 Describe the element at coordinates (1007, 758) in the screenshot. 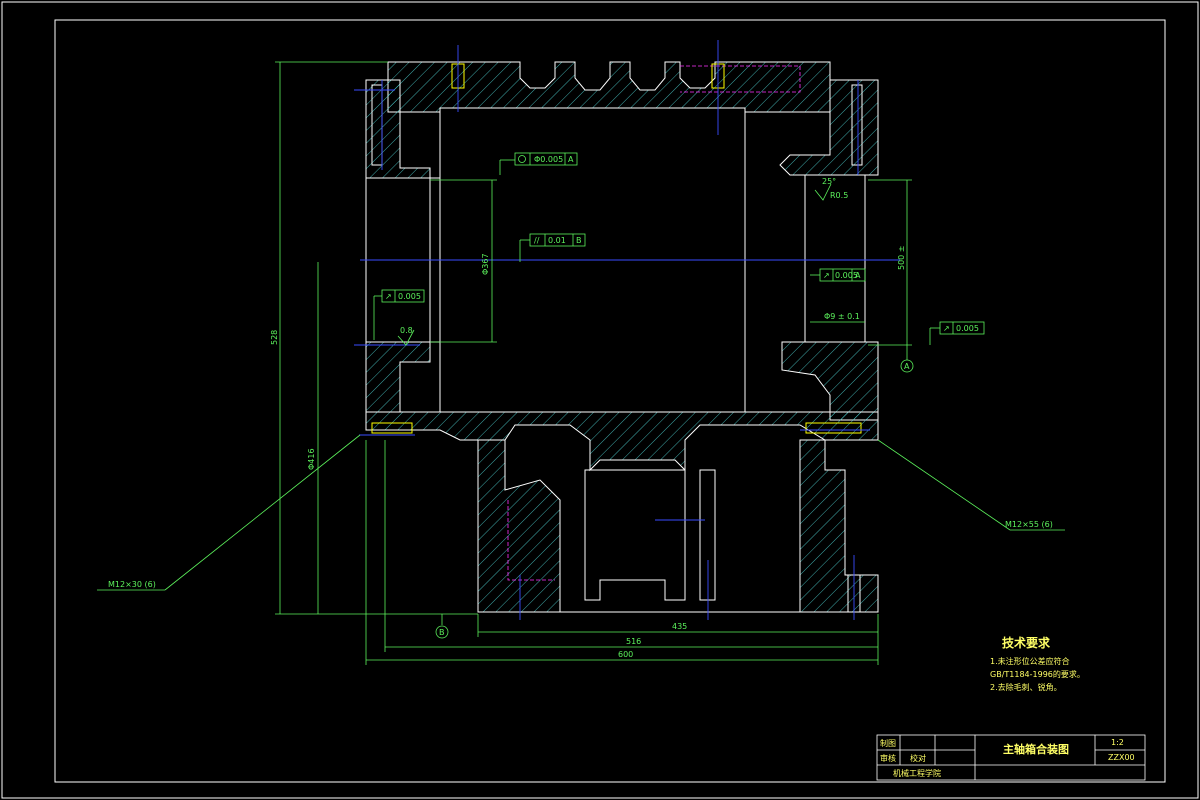

I see `title-block-text: 制图 审核 校对 机械工程学院 主轴箱合装图 1:2 ZZX00` at that location.